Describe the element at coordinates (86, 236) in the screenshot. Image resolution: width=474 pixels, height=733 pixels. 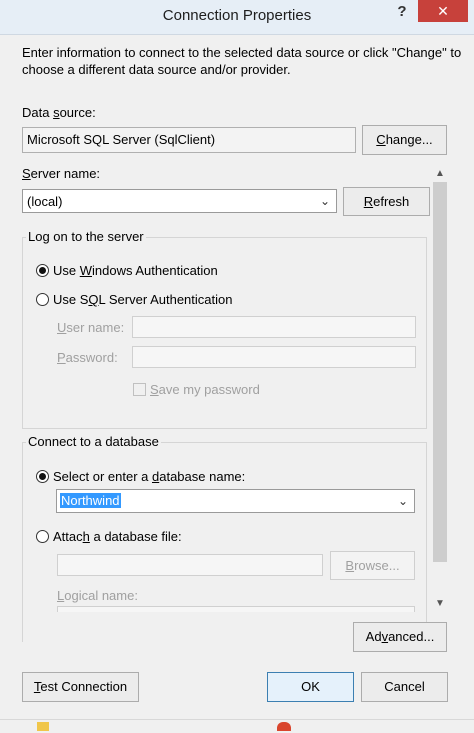
I see `logon-group-title: Log on to the server` at that location.